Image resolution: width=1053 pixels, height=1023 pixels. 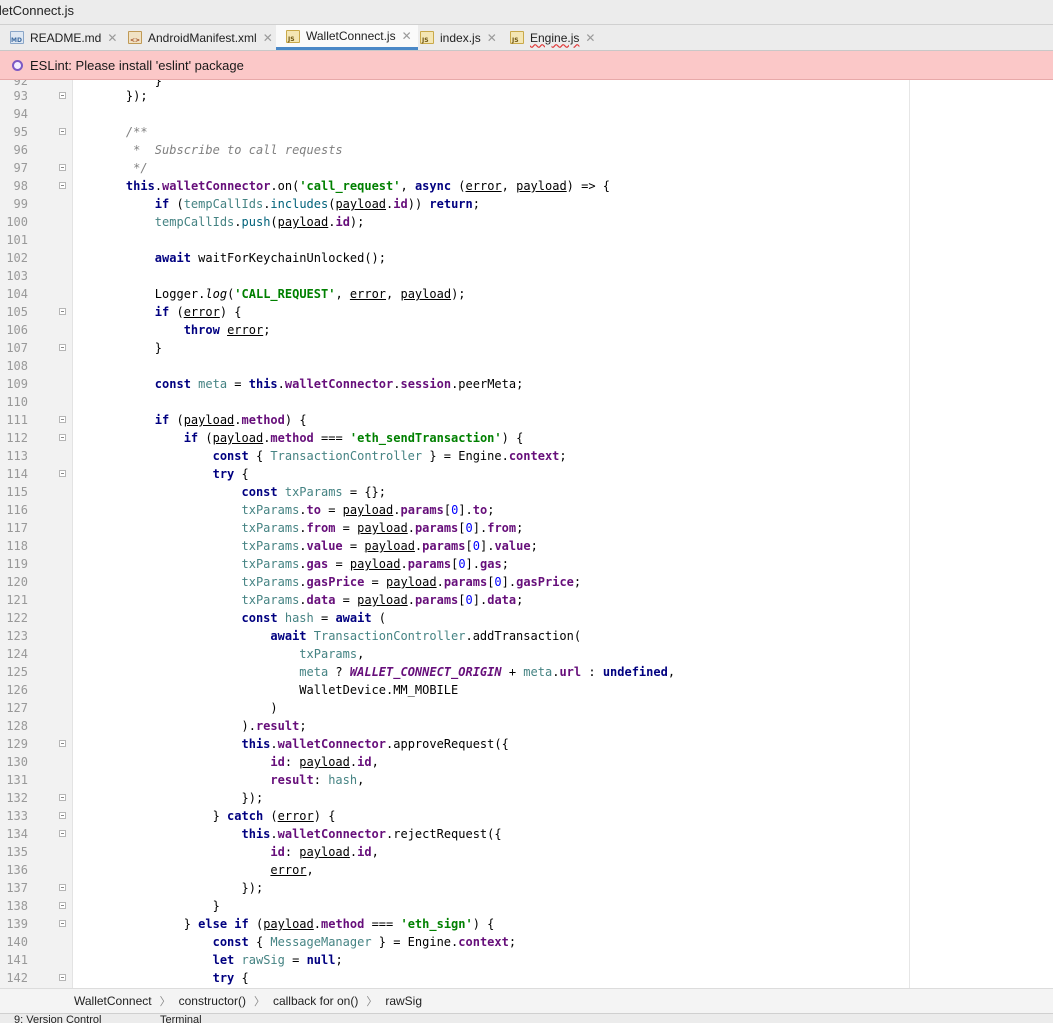 What do you see at coordinates (178, 150) in the screenshot?
I see `code-line: 96 * Subscribe to call requests` at bounding box center [178, 150].